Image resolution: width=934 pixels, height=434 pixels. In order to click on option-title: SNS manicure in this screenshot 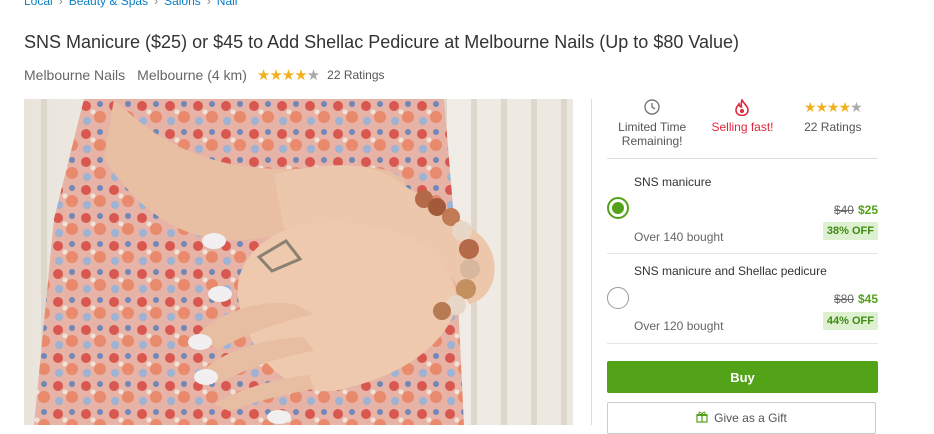, I will do `click(673, 182)`.